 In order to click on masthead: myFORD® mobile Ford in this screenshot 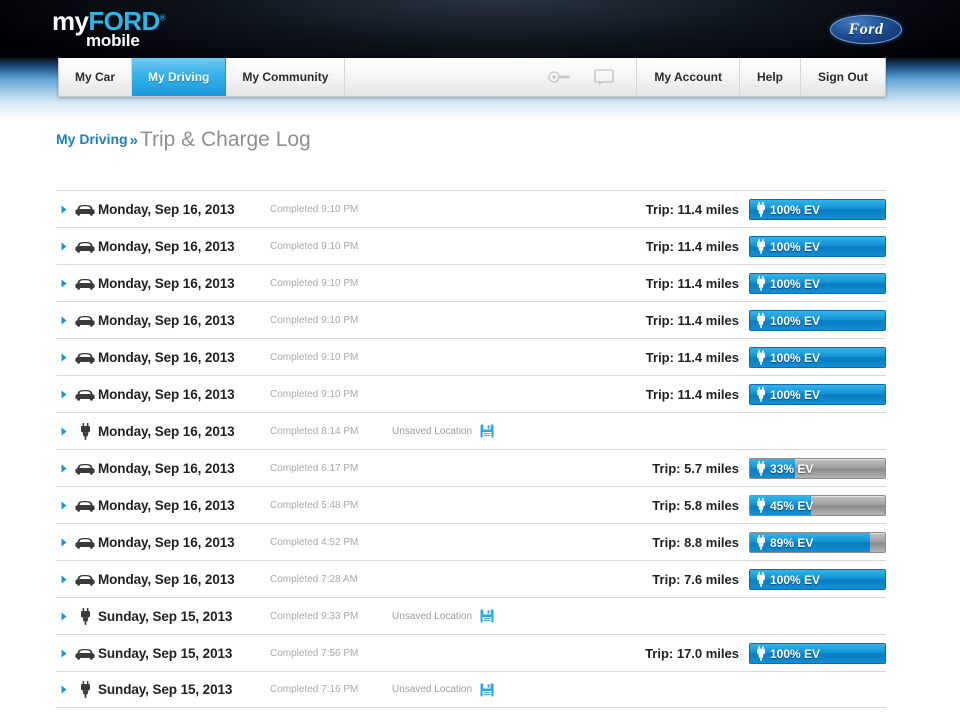, I will do `click(480, 29)`.